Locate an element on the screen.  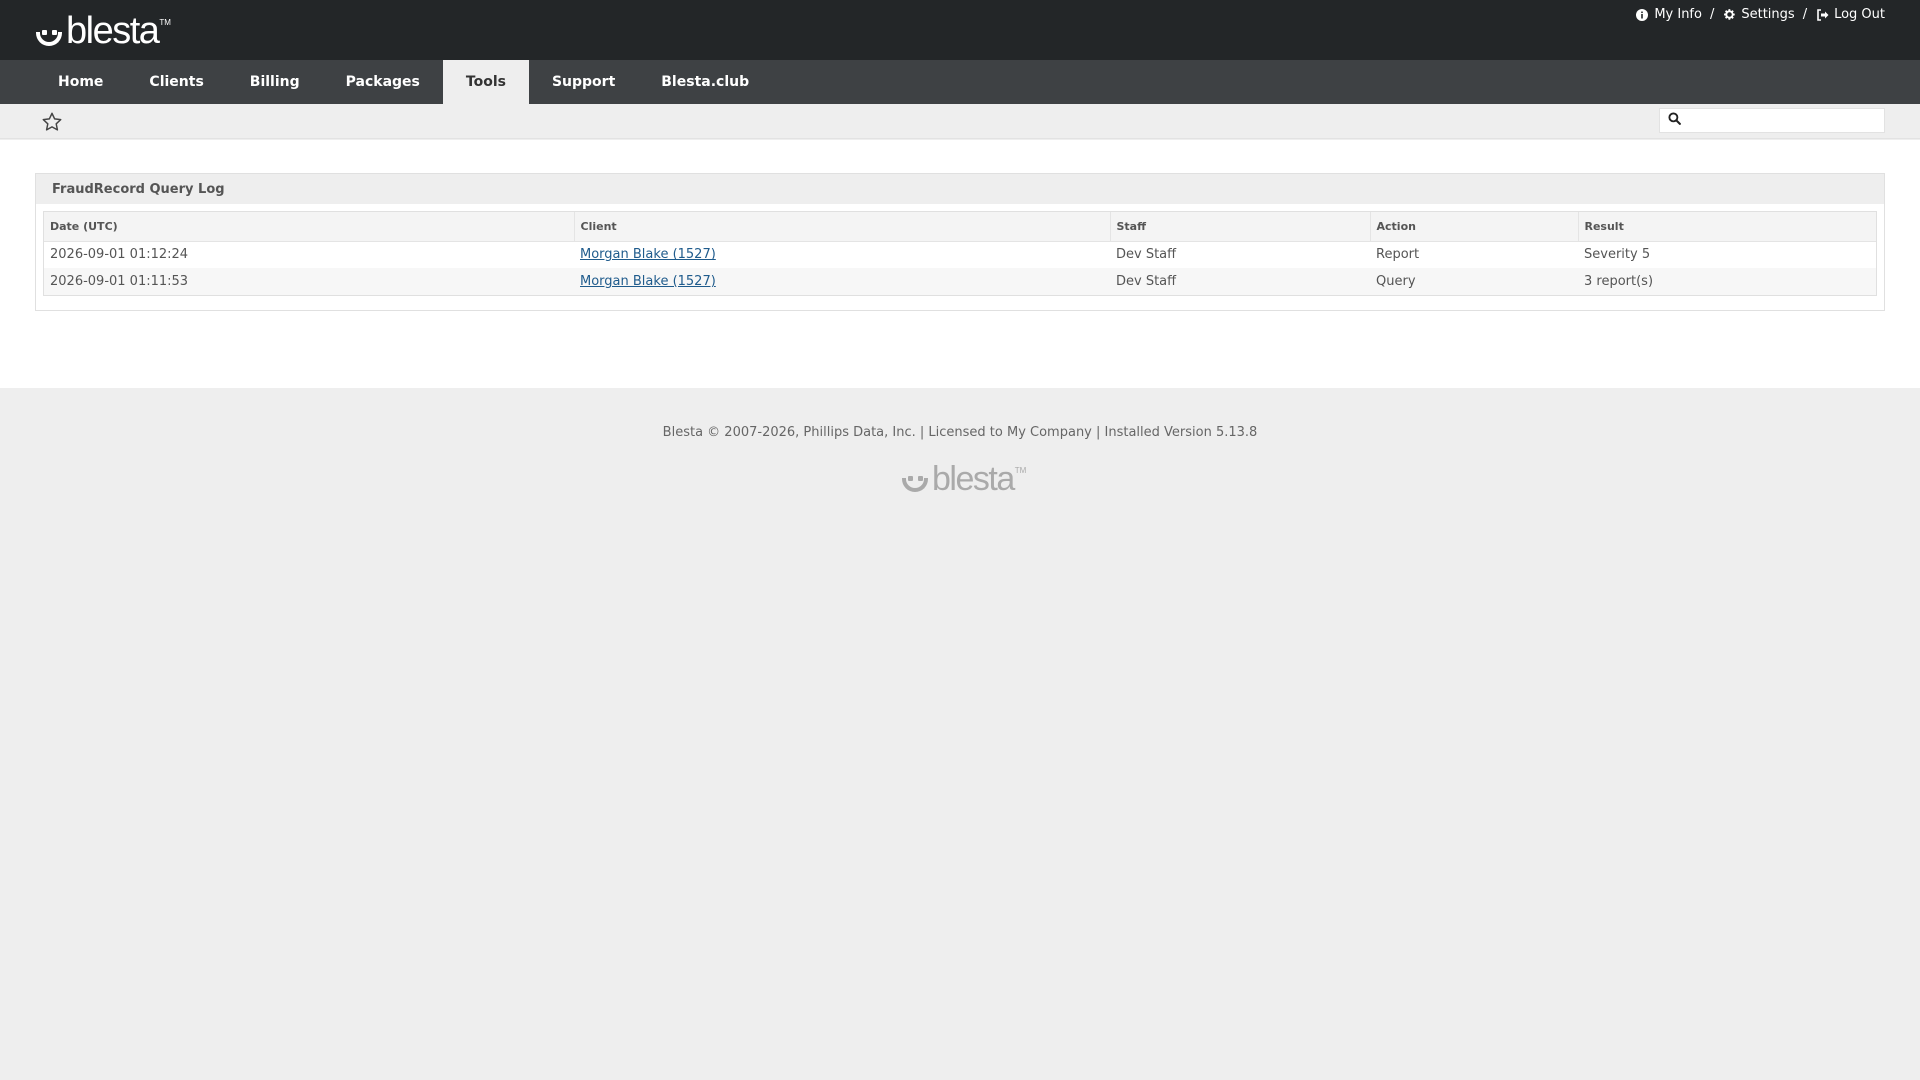
cell-action: Report is located at coordinates (1474, 254).